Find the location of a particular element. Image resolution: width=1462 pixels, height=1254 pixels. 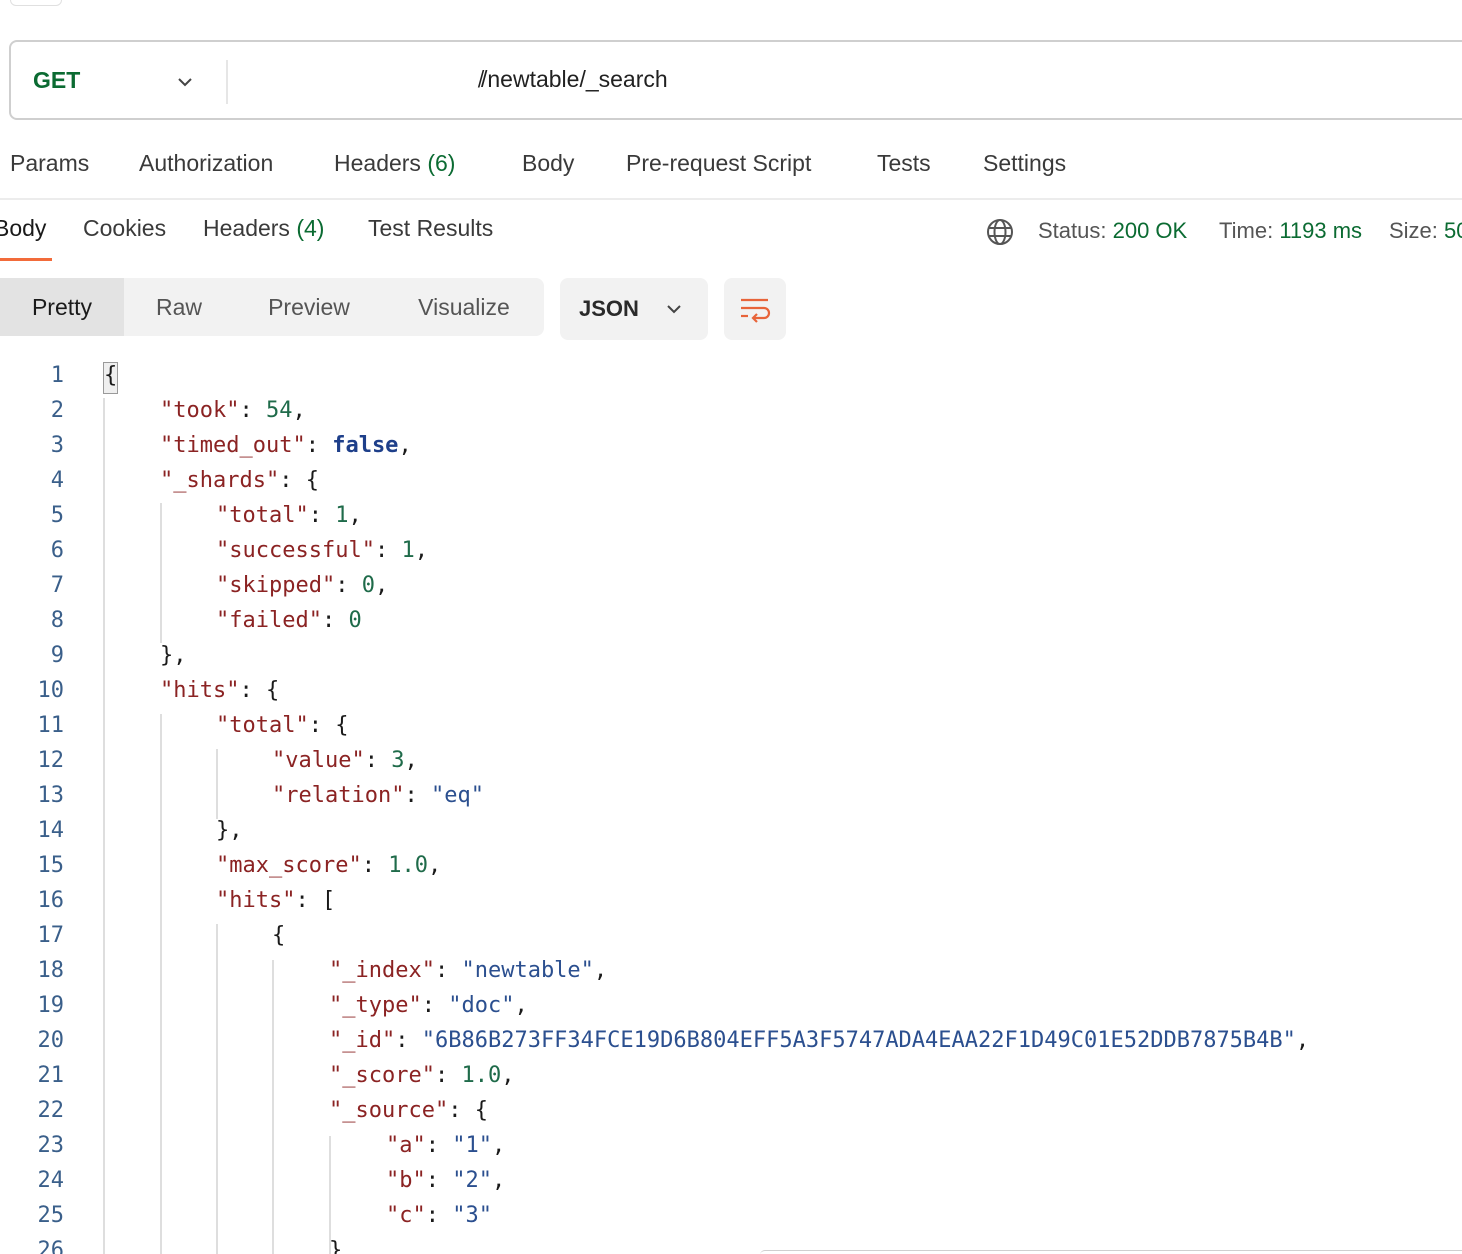

line-text: "successful": 1, is located at coordinates (322, 550).